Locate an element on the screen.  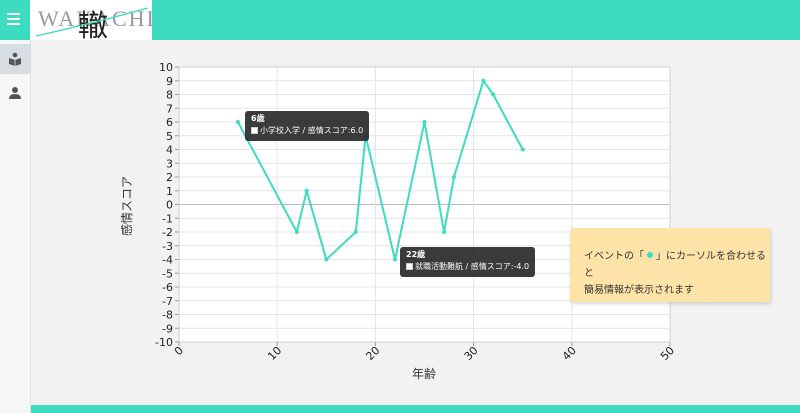
y-tick-label: -6 is located at coordinates (167, 287).